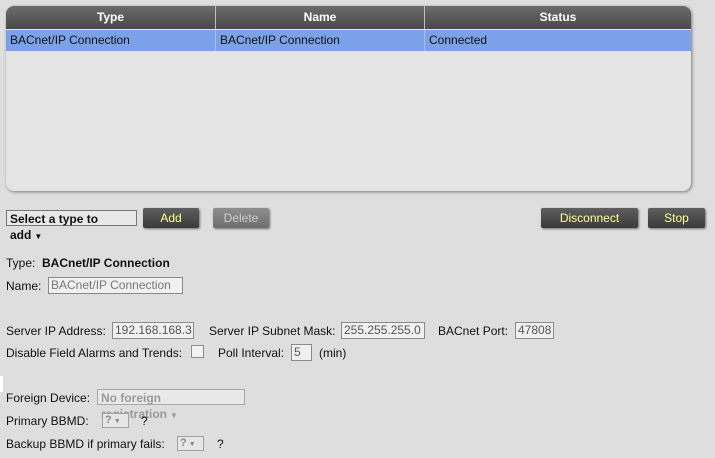 The image size is (715, 458). What do you see at coordinates (111, 17) in the screenshot?
I see `column-header-type: Type` at bounding box center [111, 17].